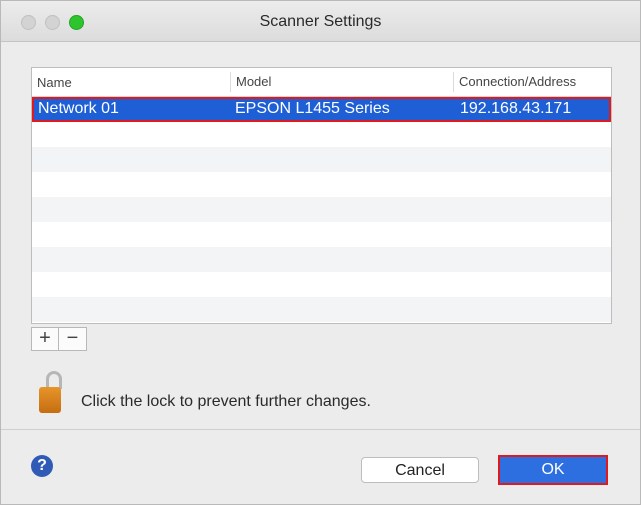  What do you see at coordinates (320, 429) in the screenshot?
I see `footer-divider` at bounding box center [320, 429].